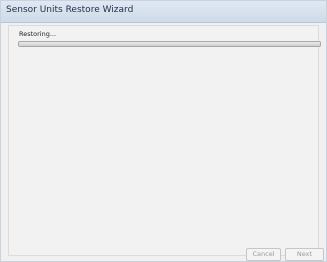 The width and height of the screenshot is (327, 262). I want to click on progress-bar-fill, so click(169, 44).